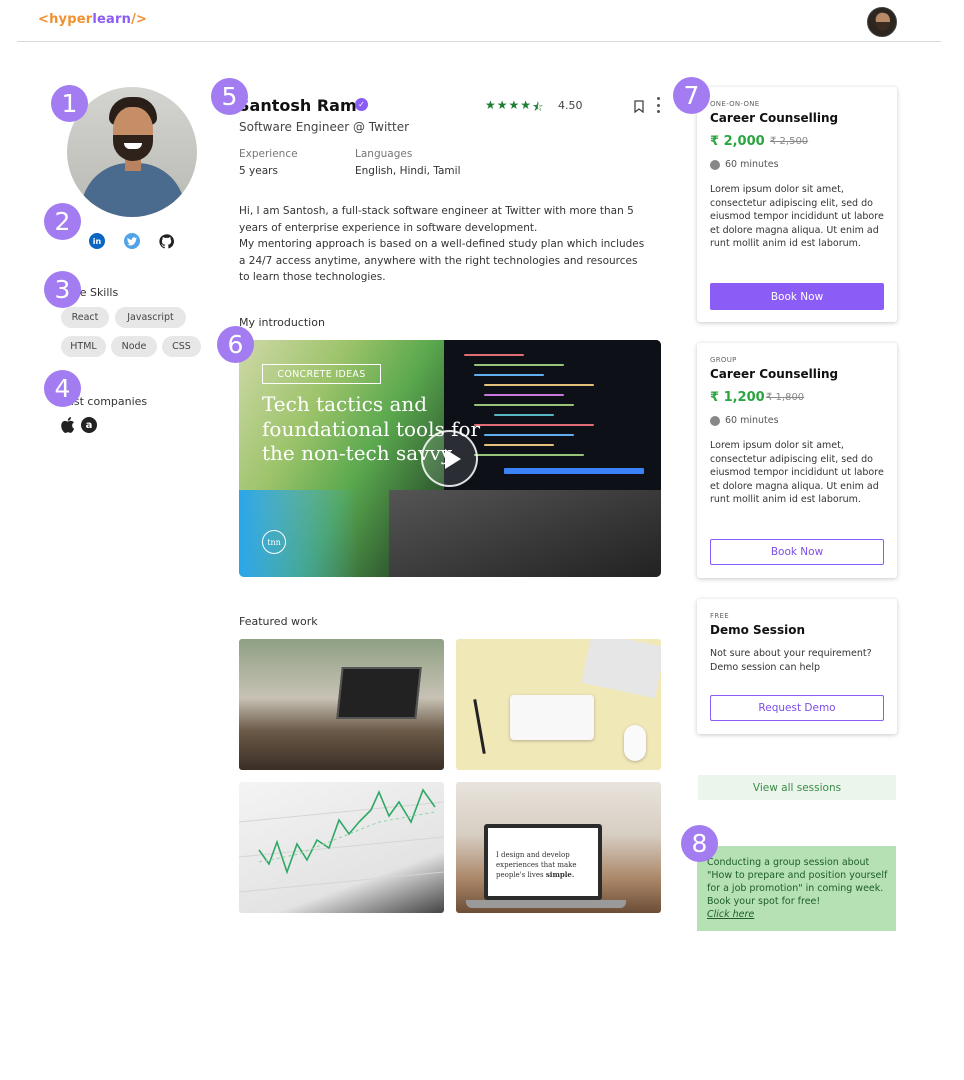 Image resolution: width=964 pixels, height=1080 pixels. What do you see at coordinates (321, 374) in the screenshot?
I see `video-tag: CONCRETE IDEAS` at bounding box center [321, 374].